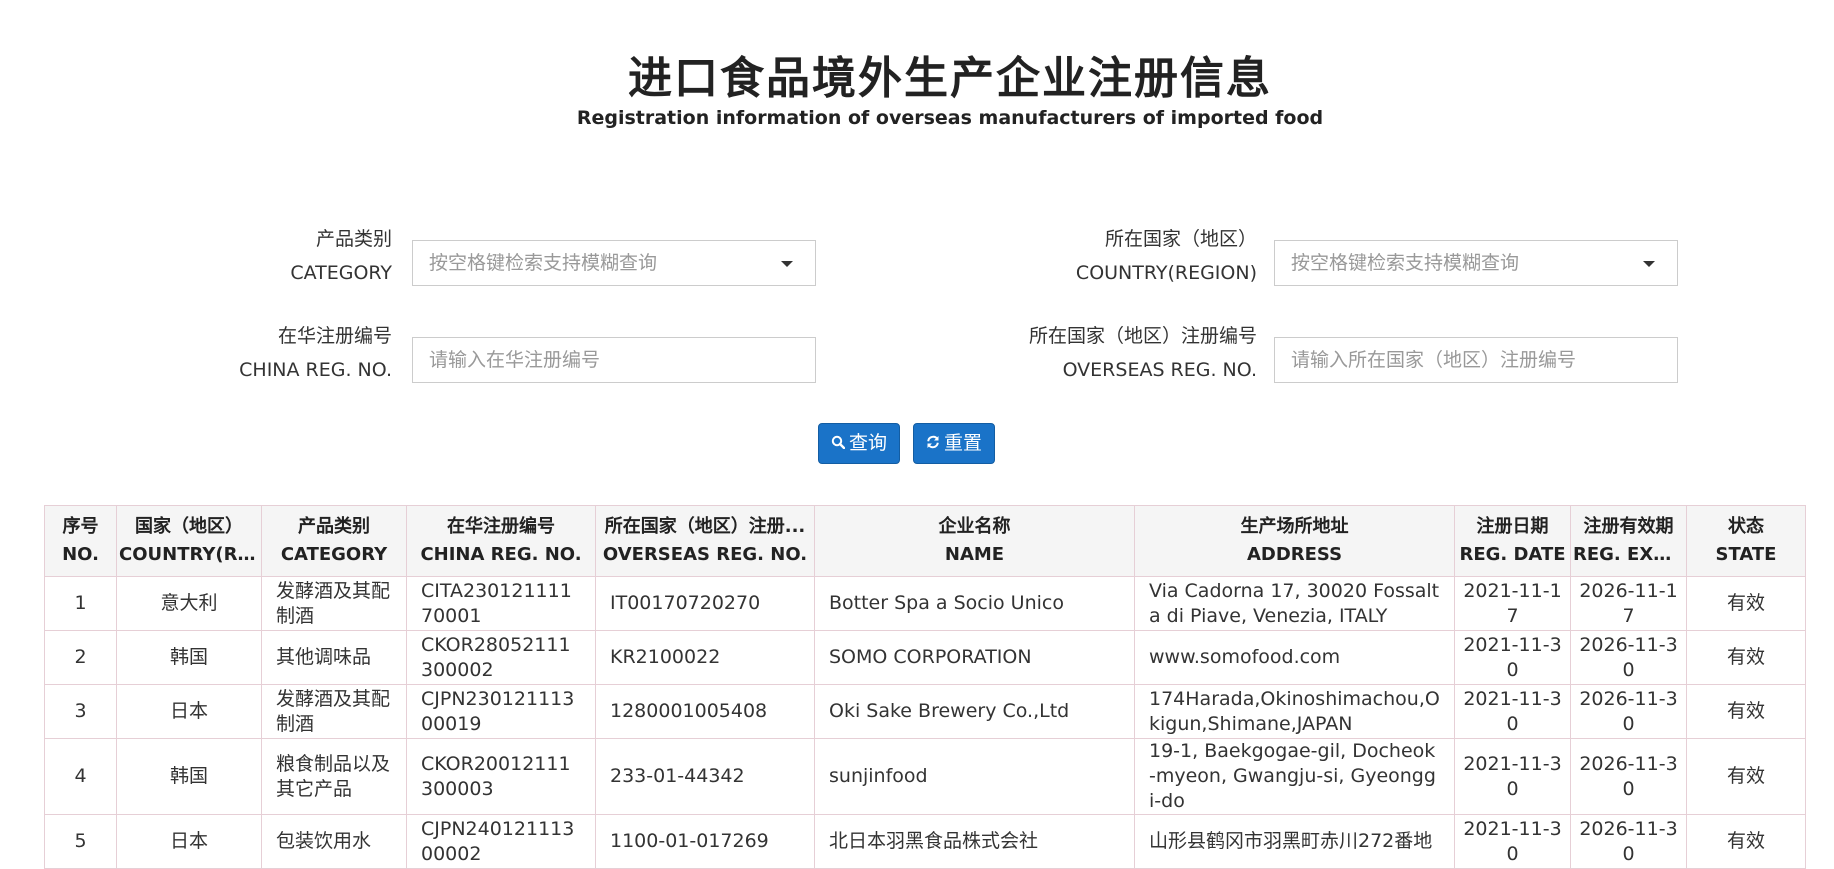 The image size is (1834, 869). What do you see at coordinates (80, 776) in the screenshot?
I see `cell-no: 4` at bounding box center [80, 776].